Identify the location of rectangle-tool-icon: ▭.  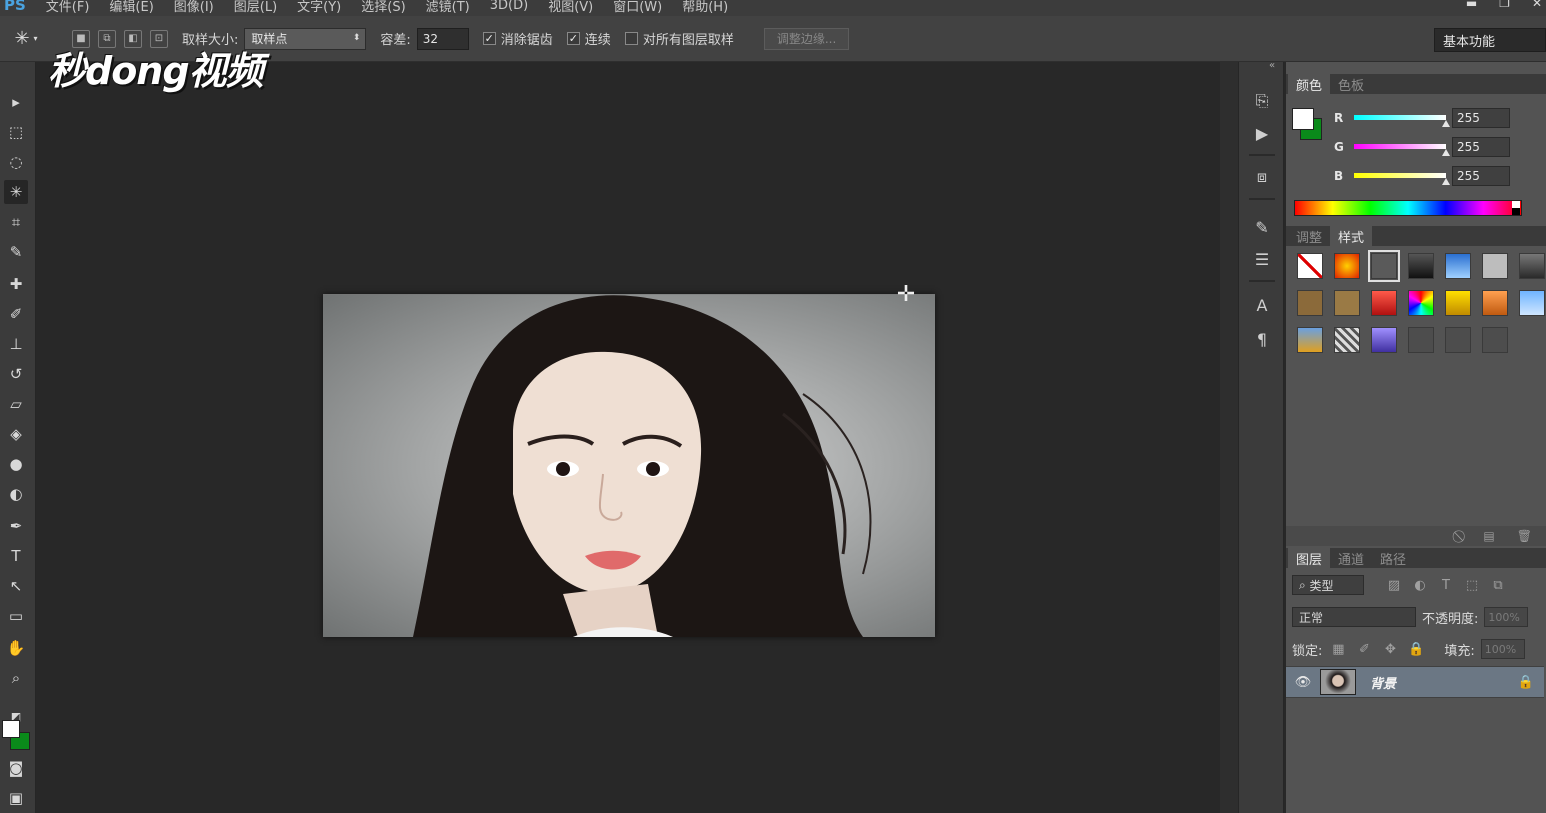
(16, 616).